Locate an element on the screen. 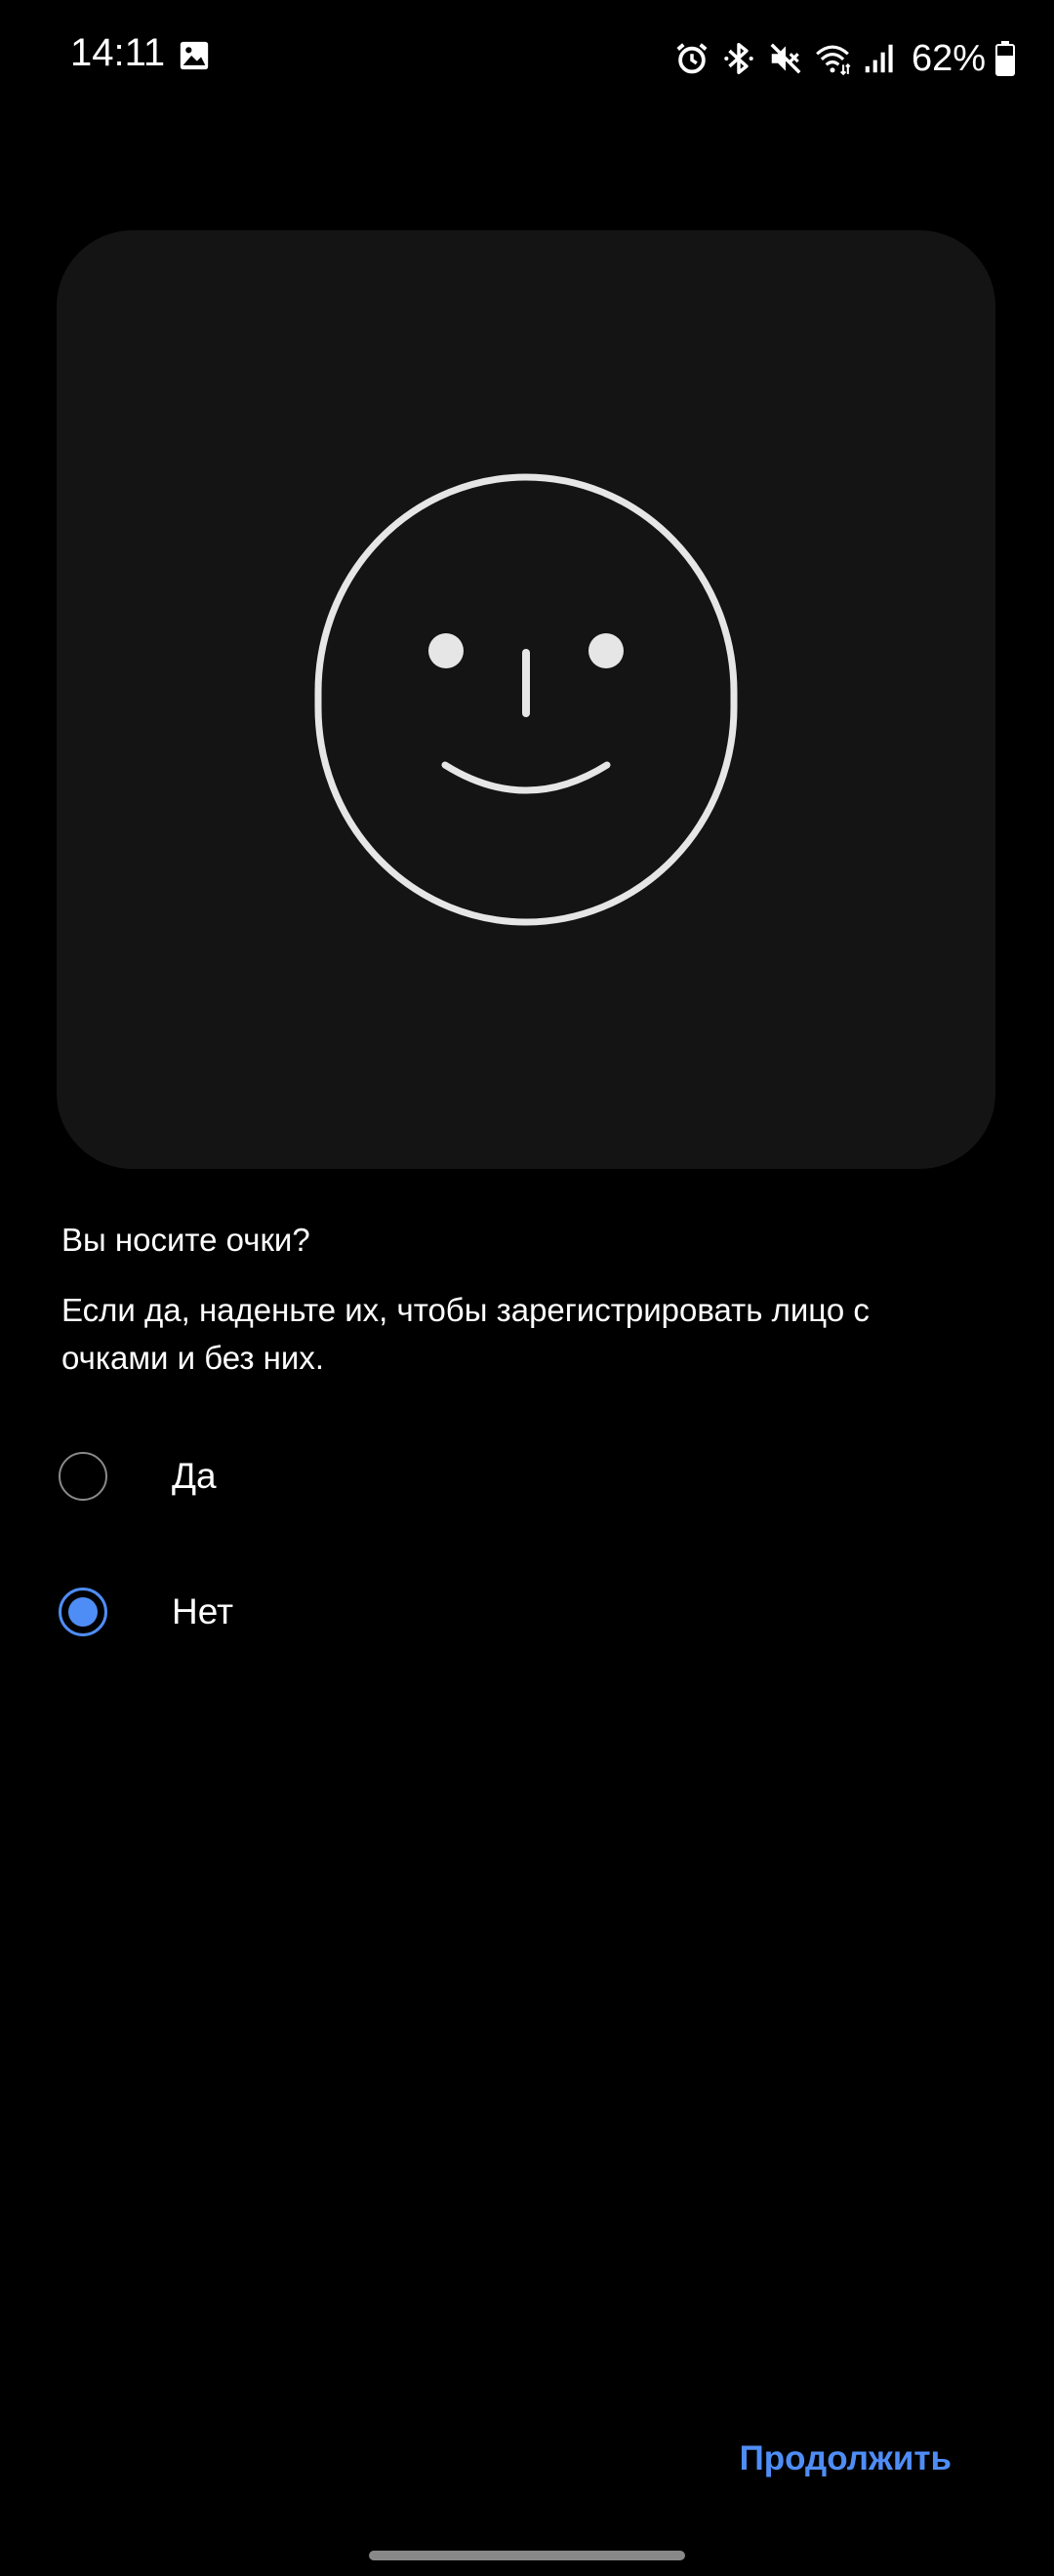 Image resolution: width=1054 pixels, height=2576 pixels. question-title: Вы носите очки? is located at coordinates (185, 1240).